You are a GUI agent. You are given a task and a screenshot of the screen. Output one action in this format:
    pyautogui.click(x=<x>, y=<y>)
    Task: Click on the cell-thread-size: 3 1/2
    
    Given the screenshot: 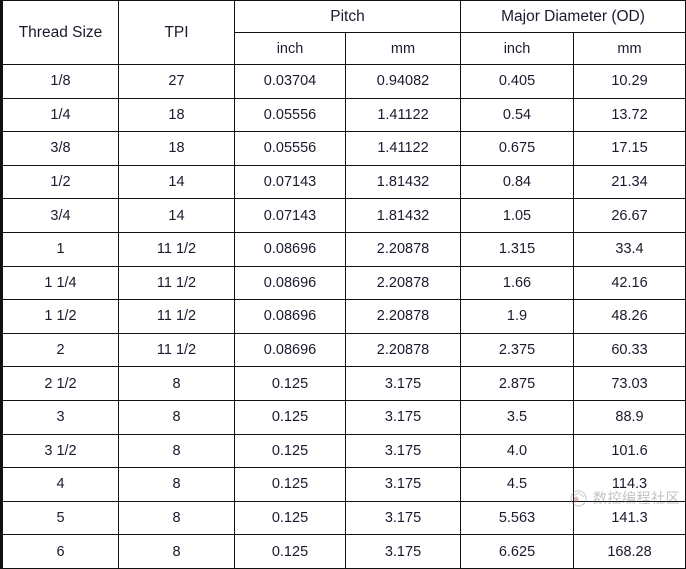 What is the action you would take?
    pyautogui.click(x=60, y=451)
    